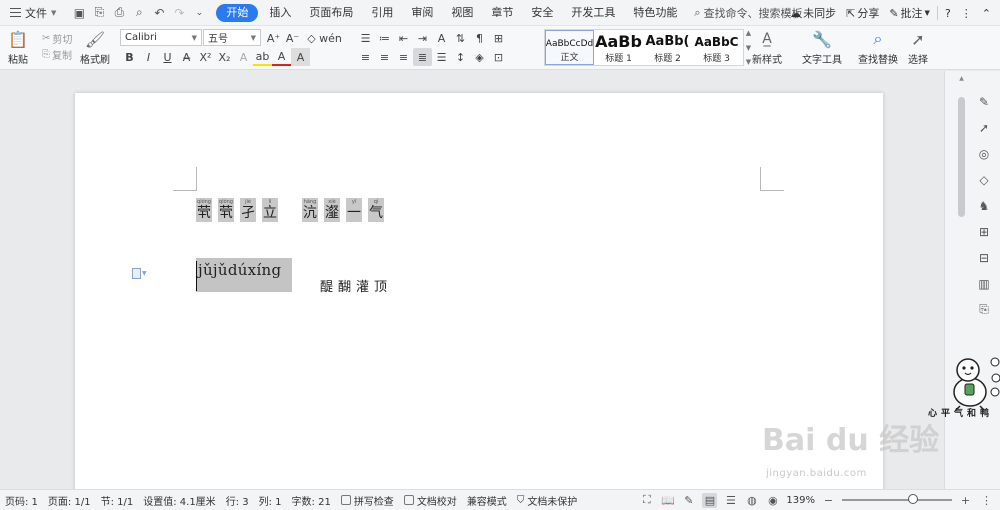  I want to click on shapes-icon: ◇, so click(984, 179).